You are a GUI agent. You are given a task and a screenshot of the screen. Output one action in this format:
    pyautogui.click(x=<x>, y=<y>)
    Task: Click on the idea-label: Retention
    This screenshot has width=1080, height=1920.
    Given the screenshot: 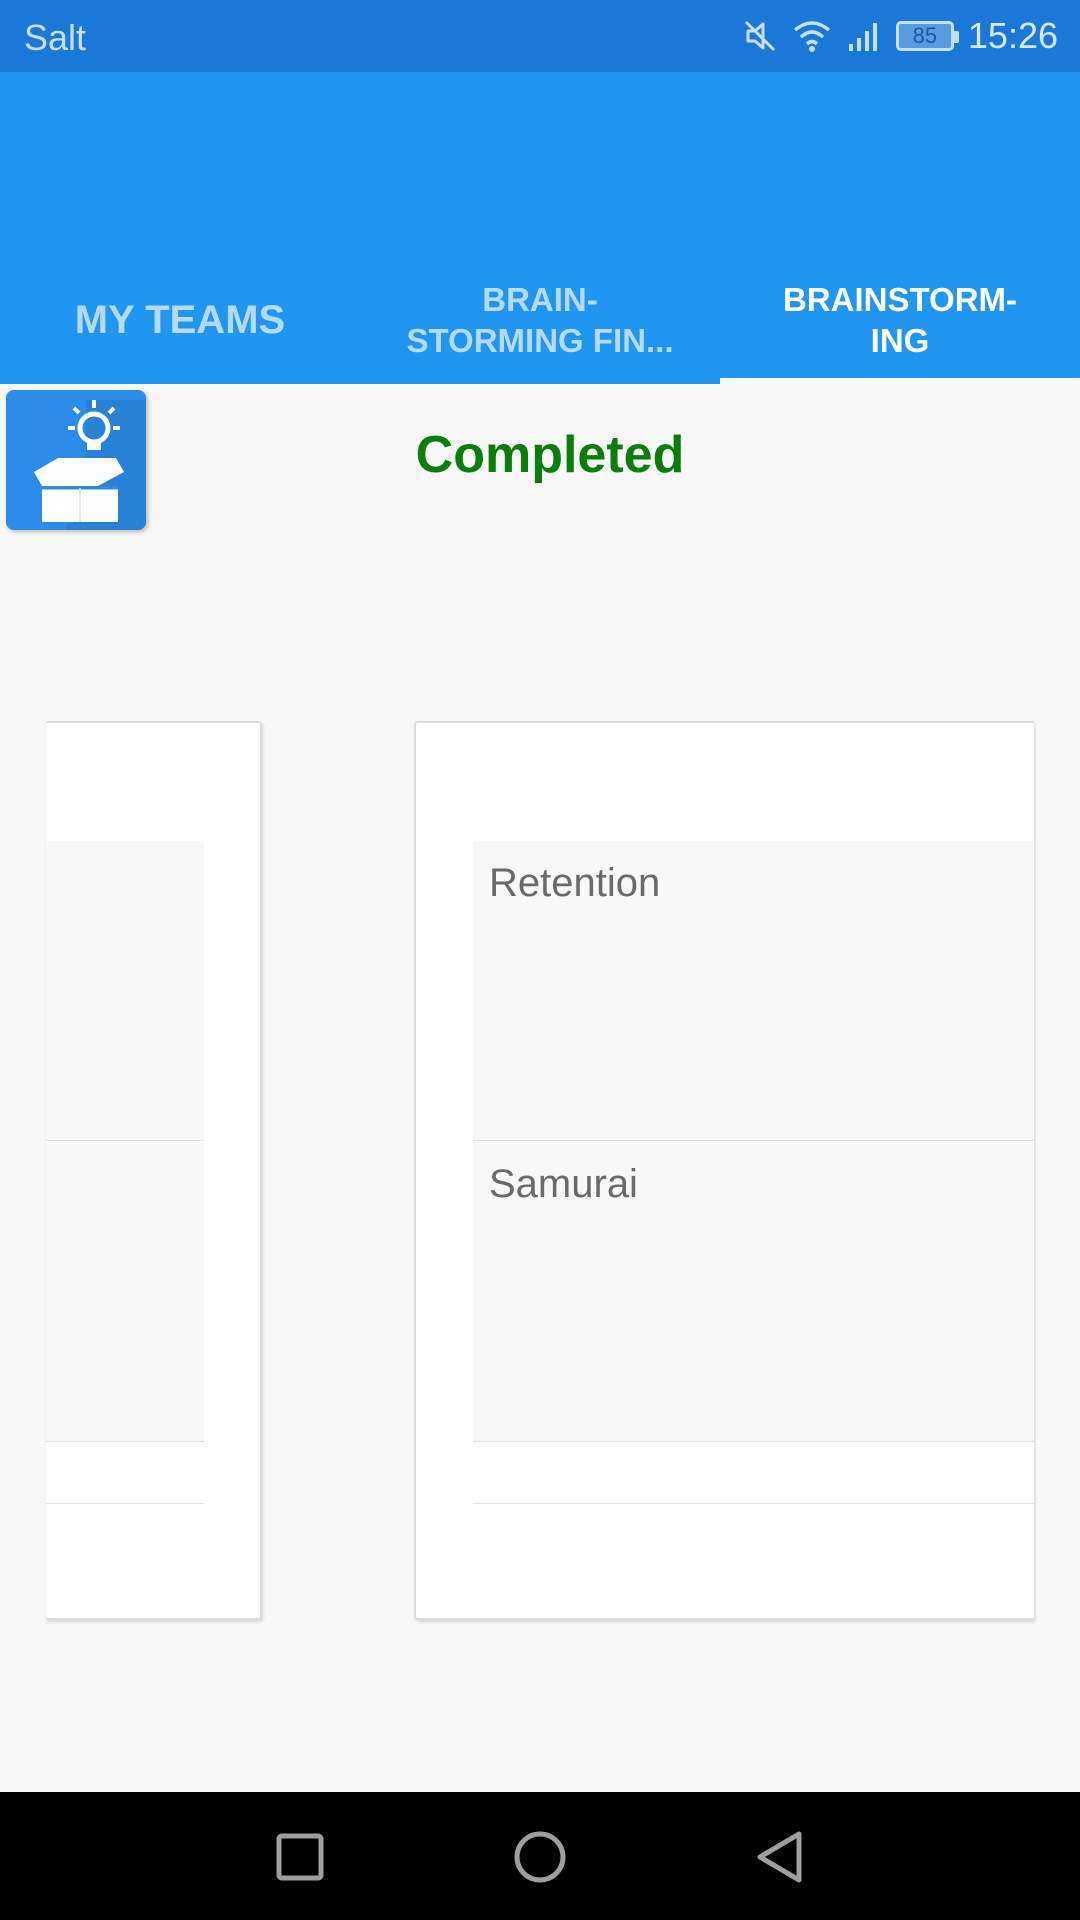 What is the action you would take?
    pyautogui.click(x=575, y=883)
    